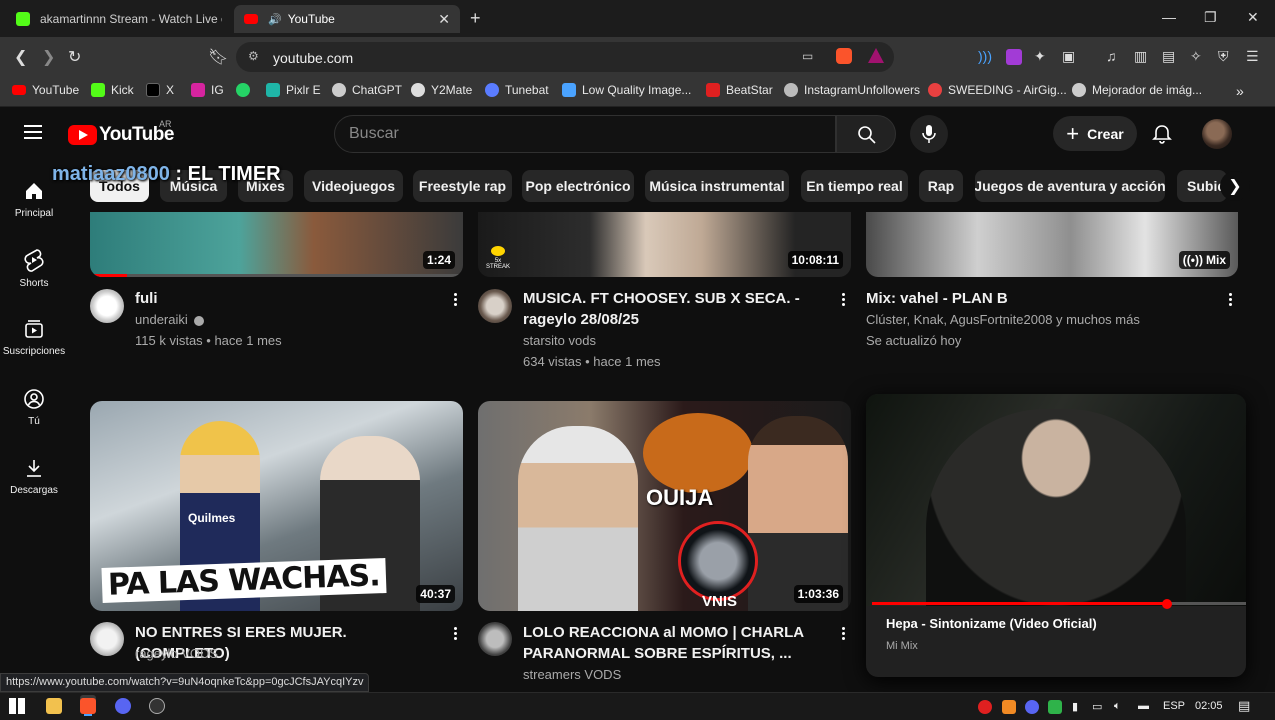 The width and height of the screenshot is (1275, 720). Describe the element at coordinates (160, 90) in the screenshot. I see `bookmark-x: X` at that location.